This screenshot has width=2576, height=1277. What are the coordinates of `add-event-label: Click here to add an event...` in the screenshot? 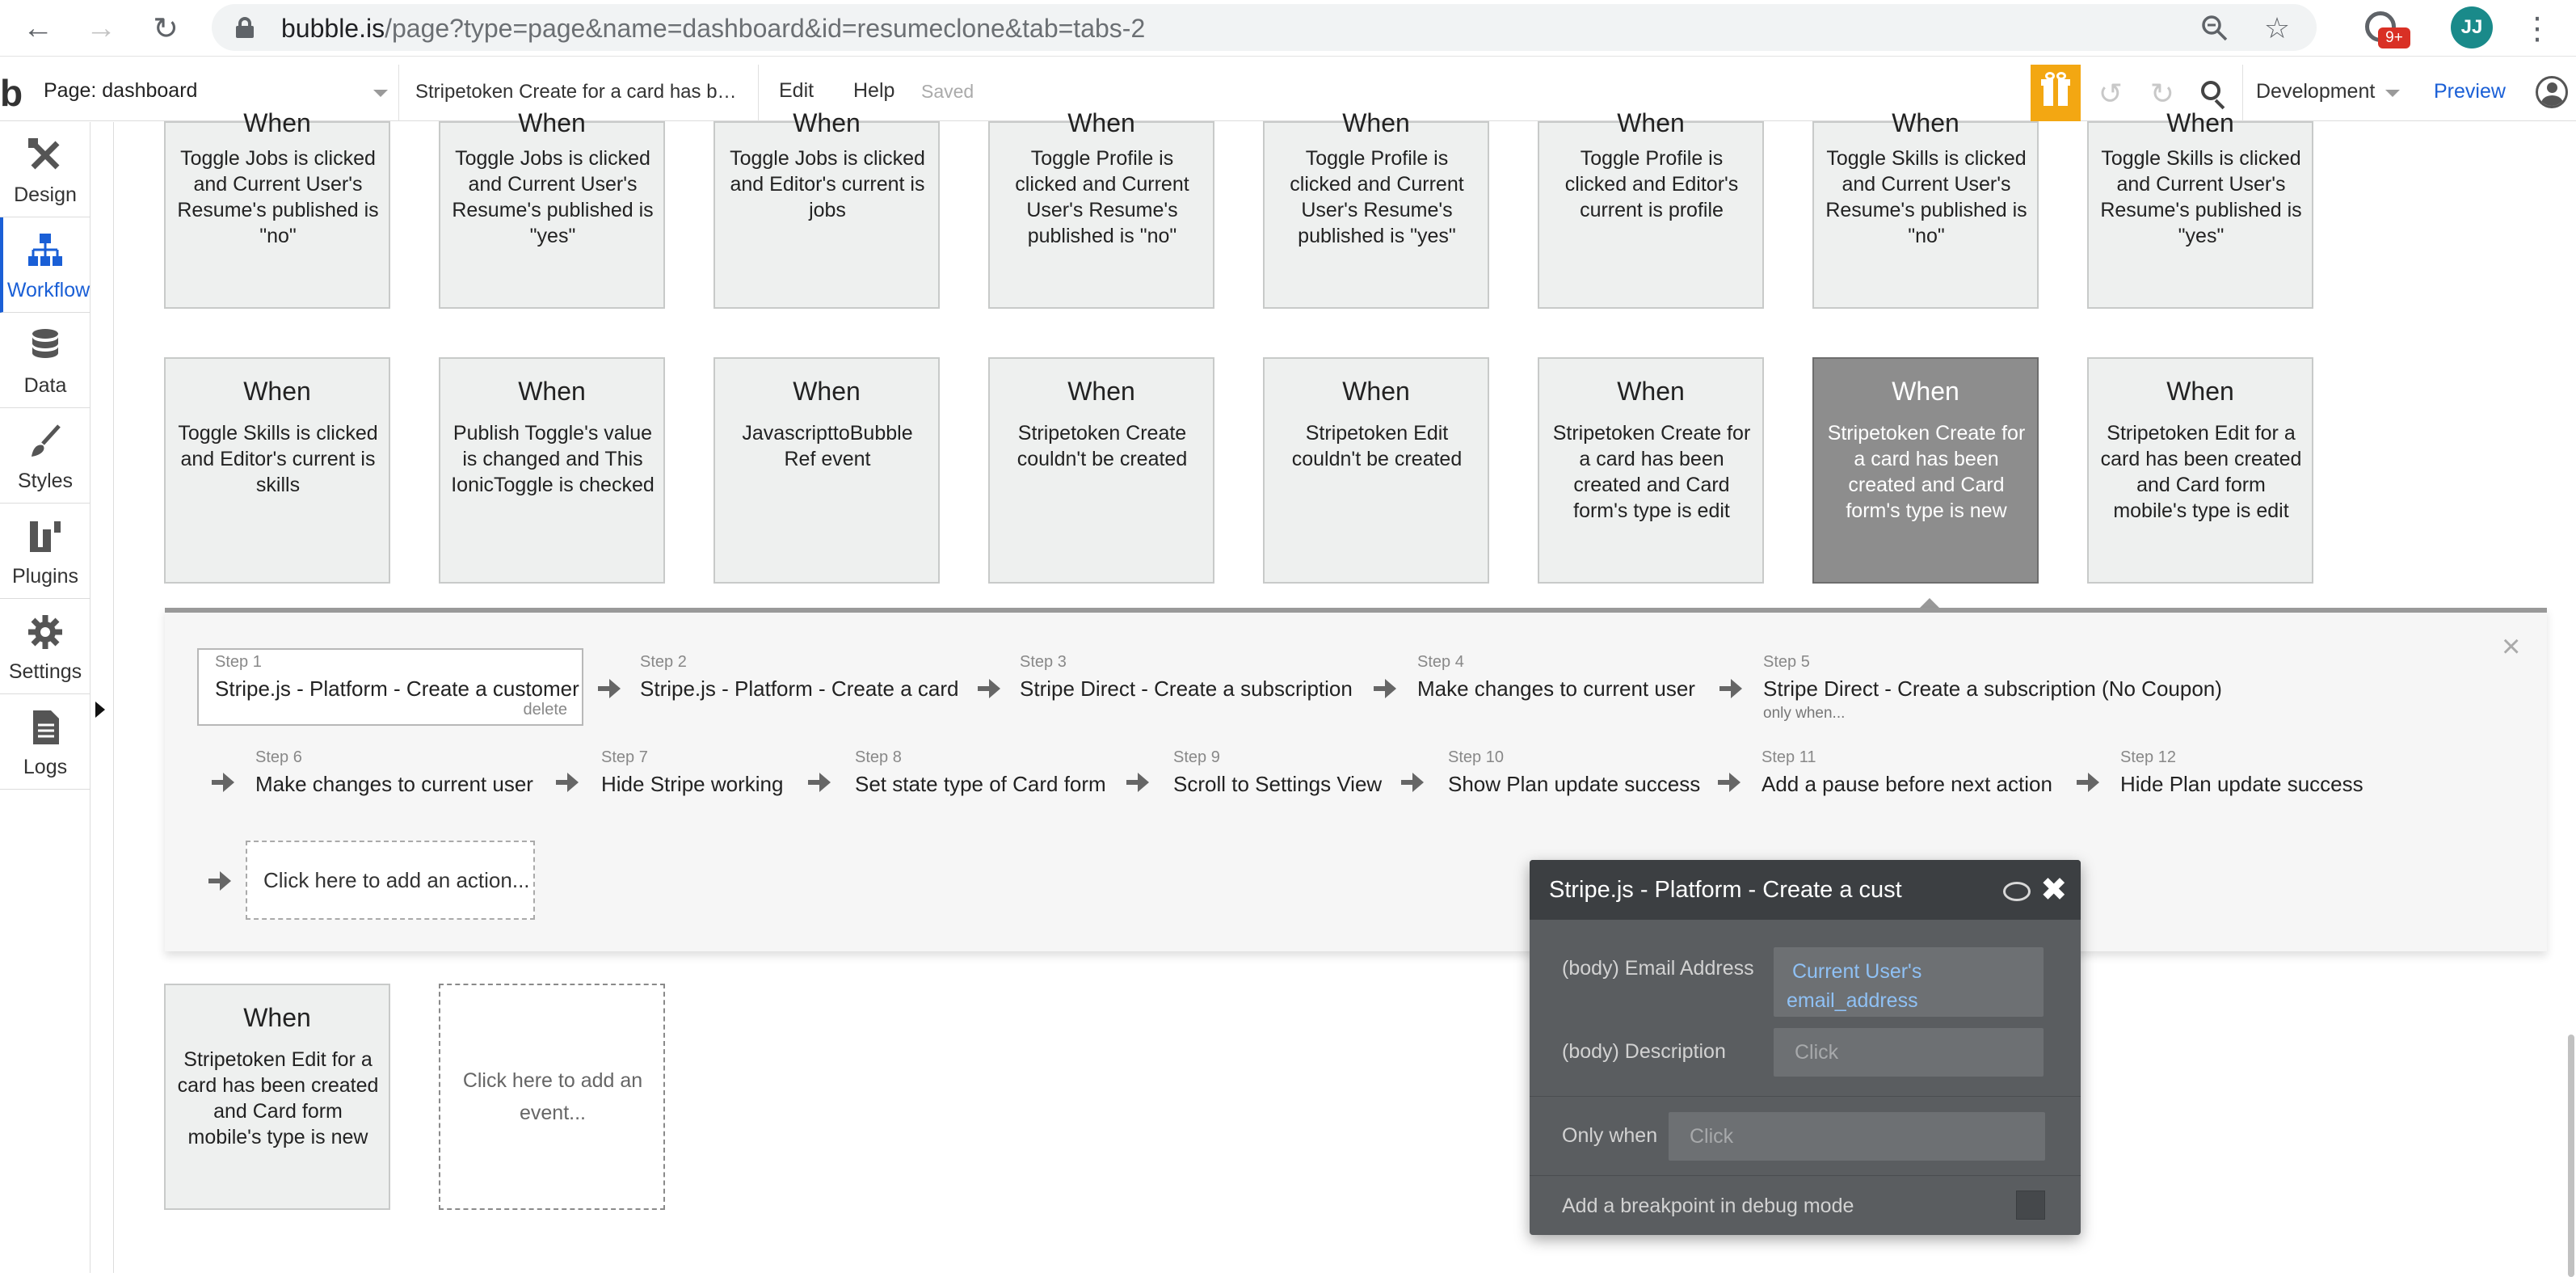 It's located at (552, 1096).